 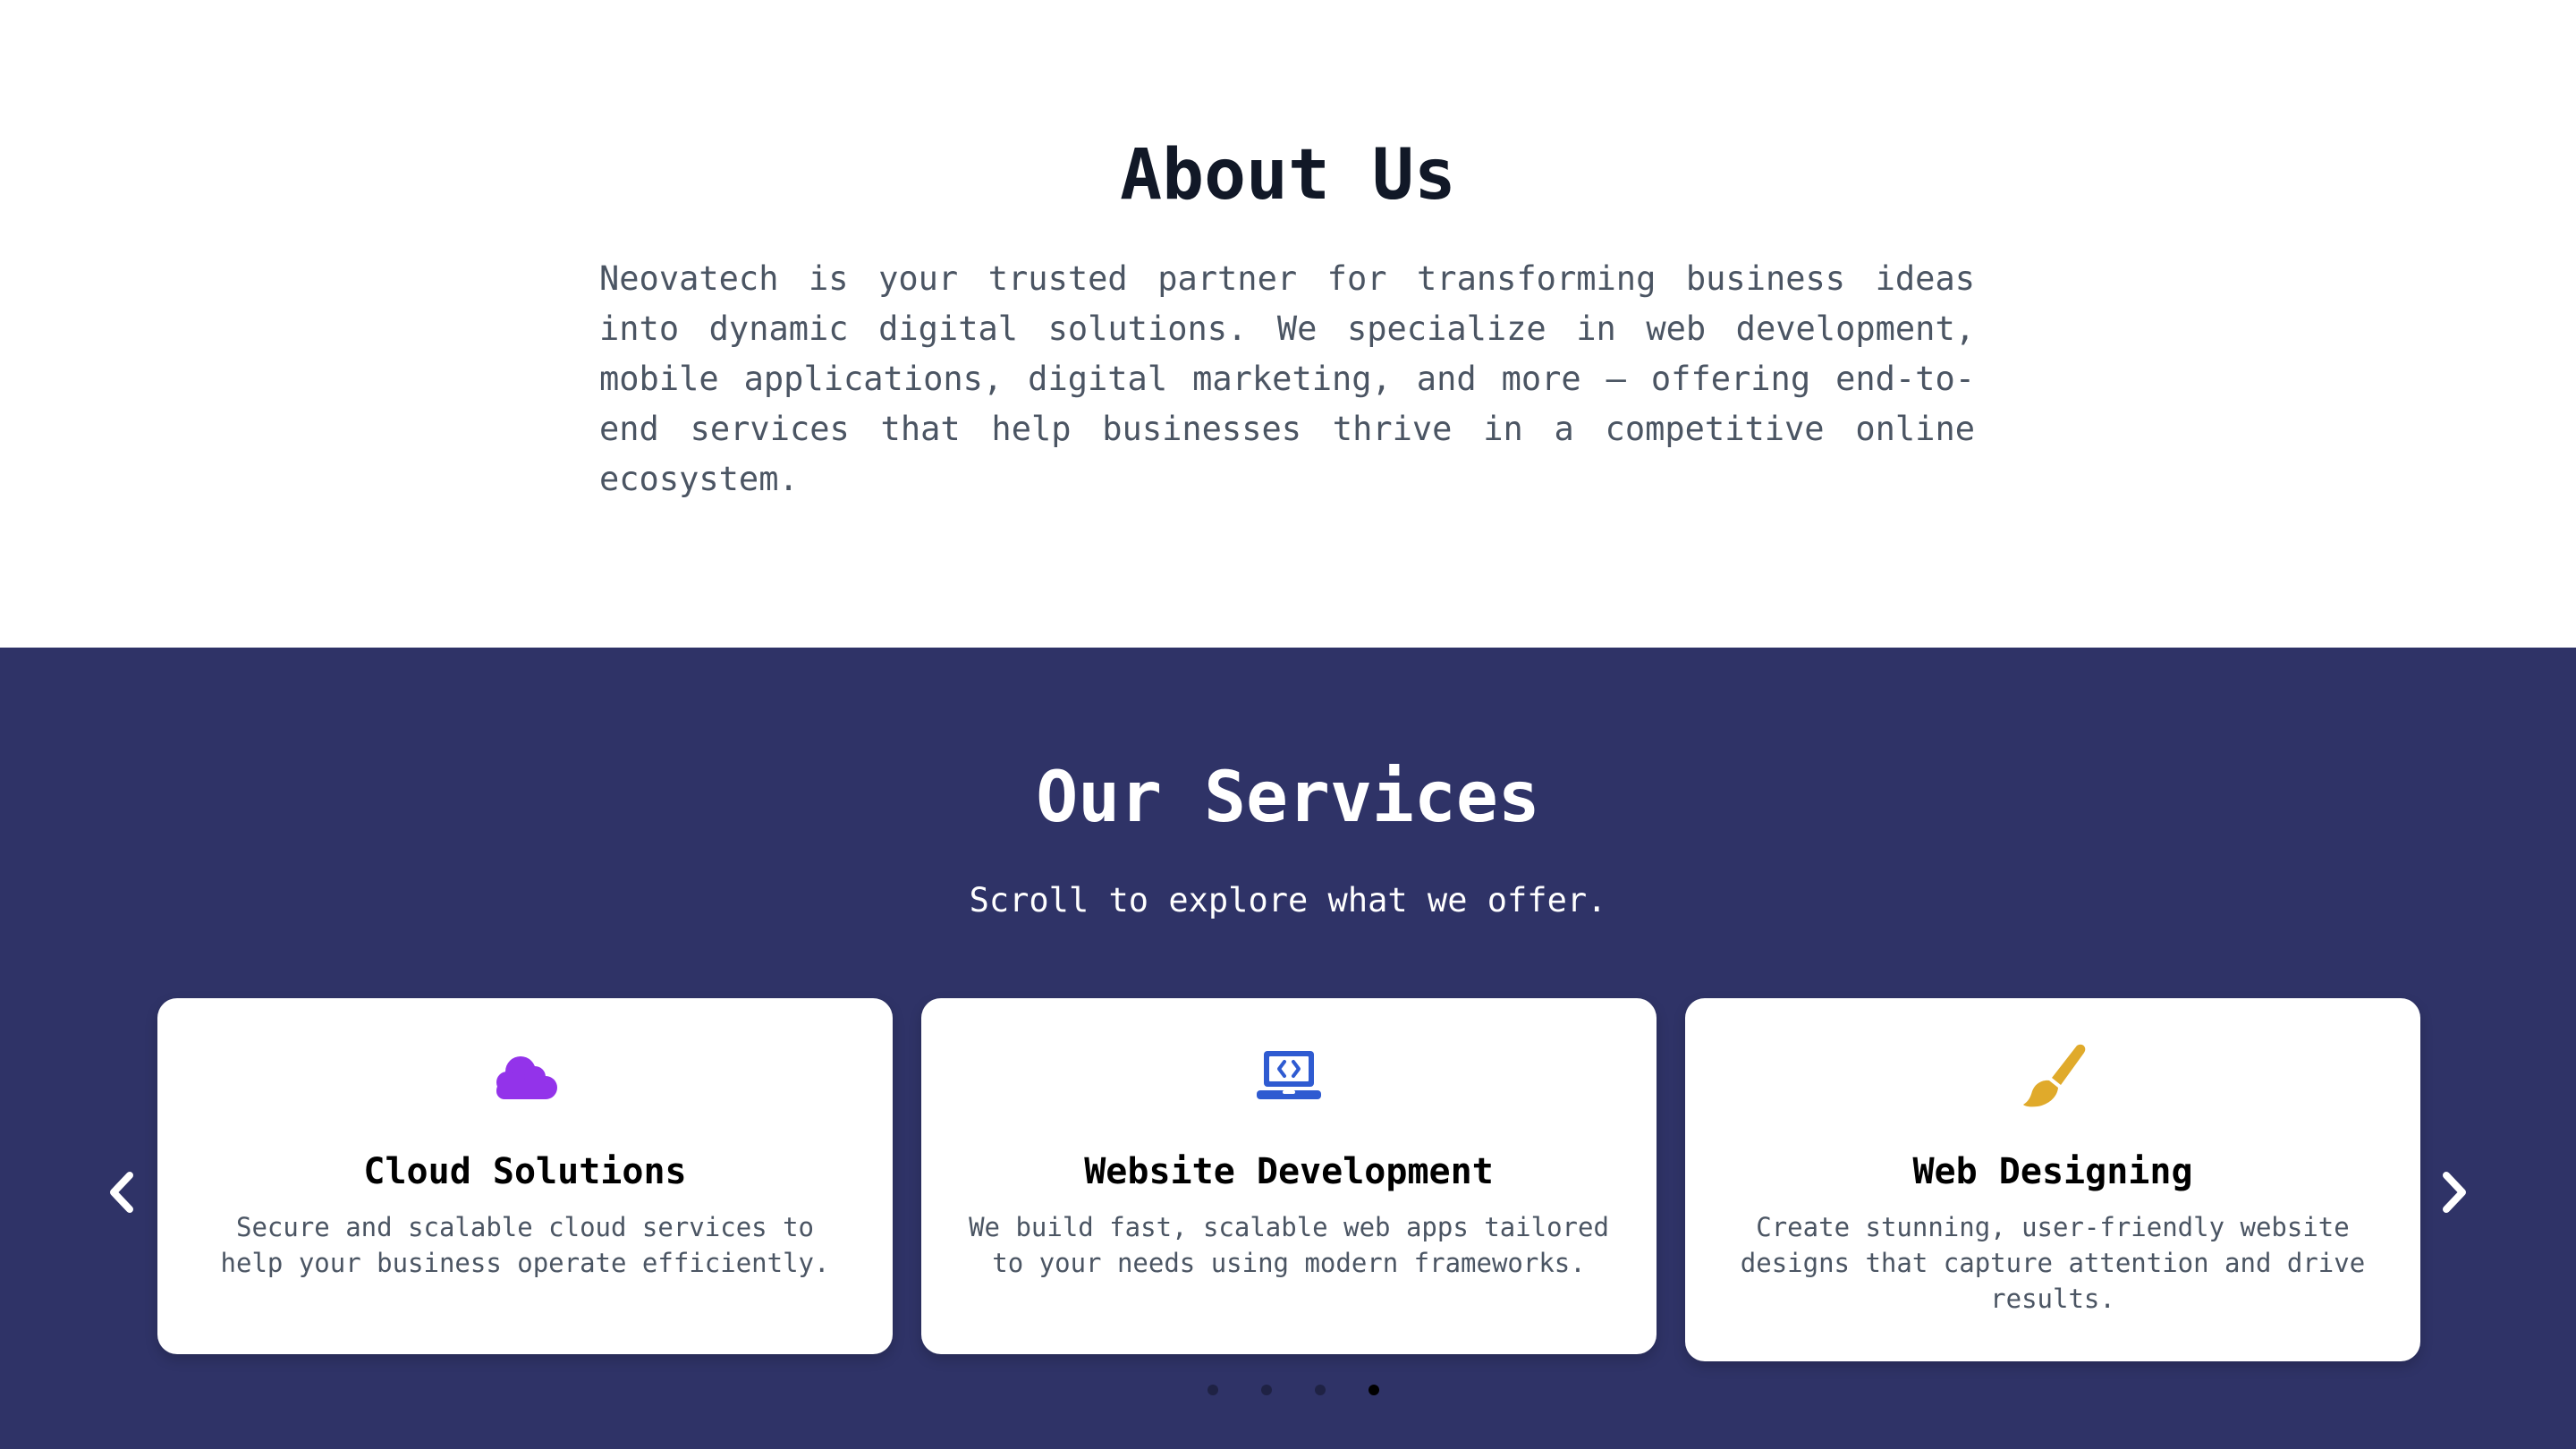 What do you see at coordinates (525, 1171) in the screenshot?
I see `service-card-title: Cloud Solutions` at bounding box center [525, 1171].